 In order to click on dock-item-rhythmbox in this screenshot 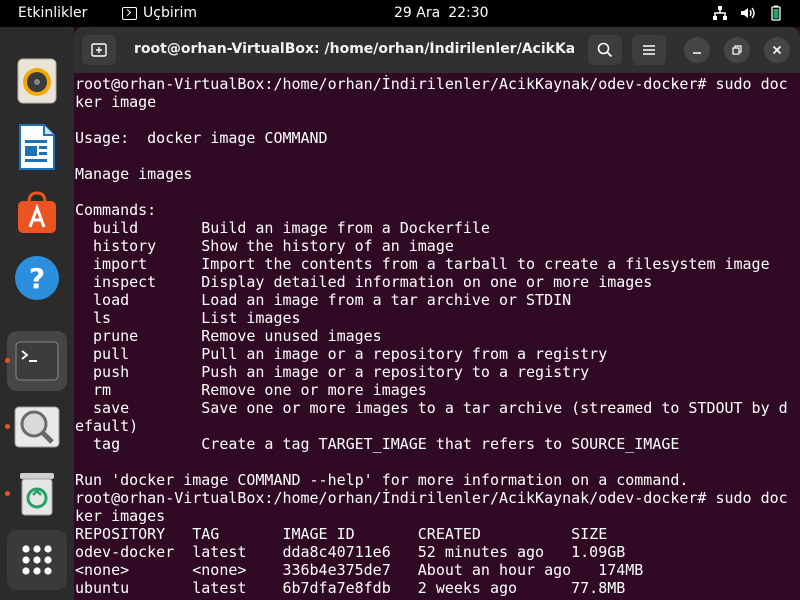, I will do `click(37, 81)`.